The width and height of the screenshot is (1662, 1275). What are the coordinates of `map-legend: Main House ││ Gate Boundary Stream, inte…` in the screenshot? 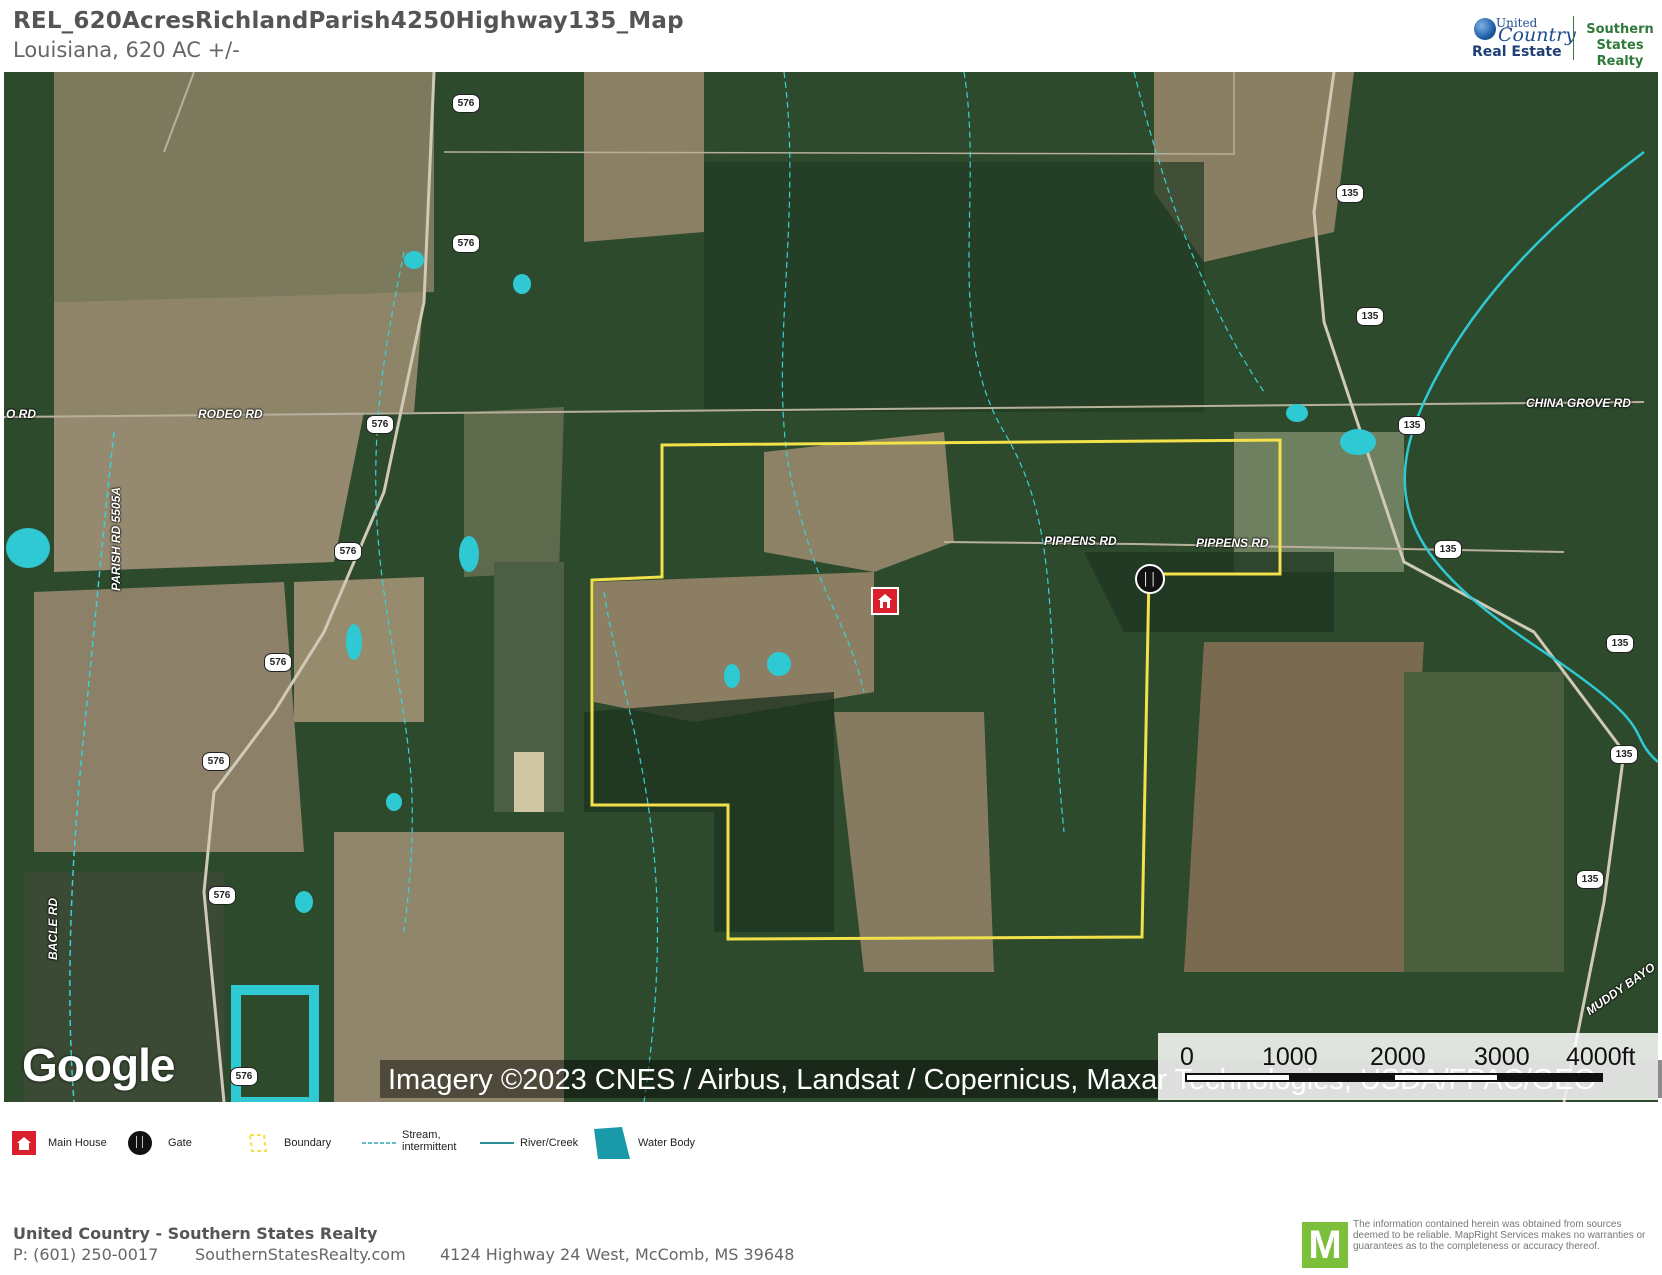 It's located at (831, 1143).